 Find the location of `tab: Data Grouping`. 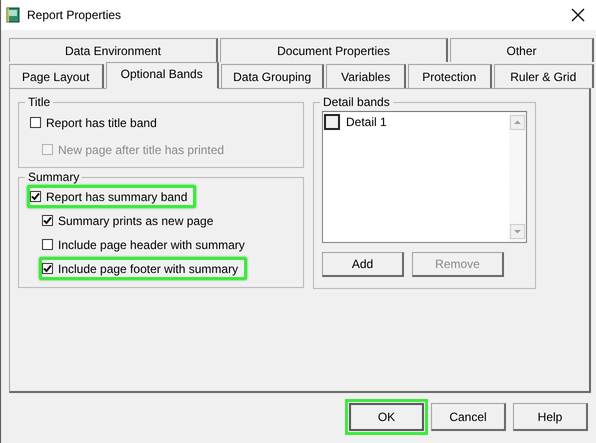

tab: Data Grouping is located at coordinates (272, 76).